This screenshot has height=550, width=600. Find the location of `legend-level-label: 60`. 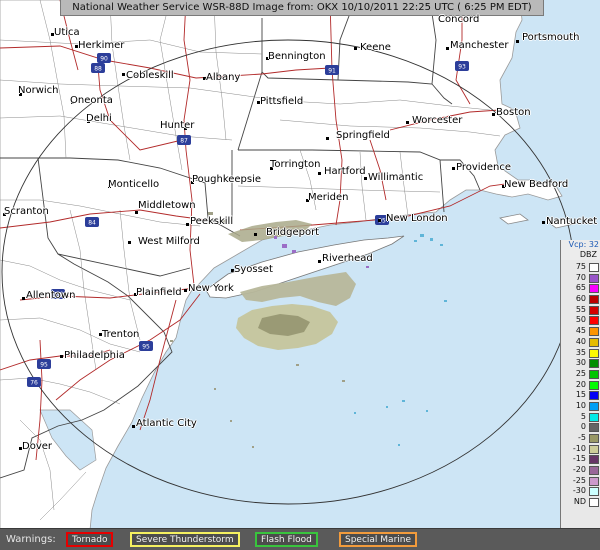

legend-level-label: 60 is located at coordinates (580, 299).